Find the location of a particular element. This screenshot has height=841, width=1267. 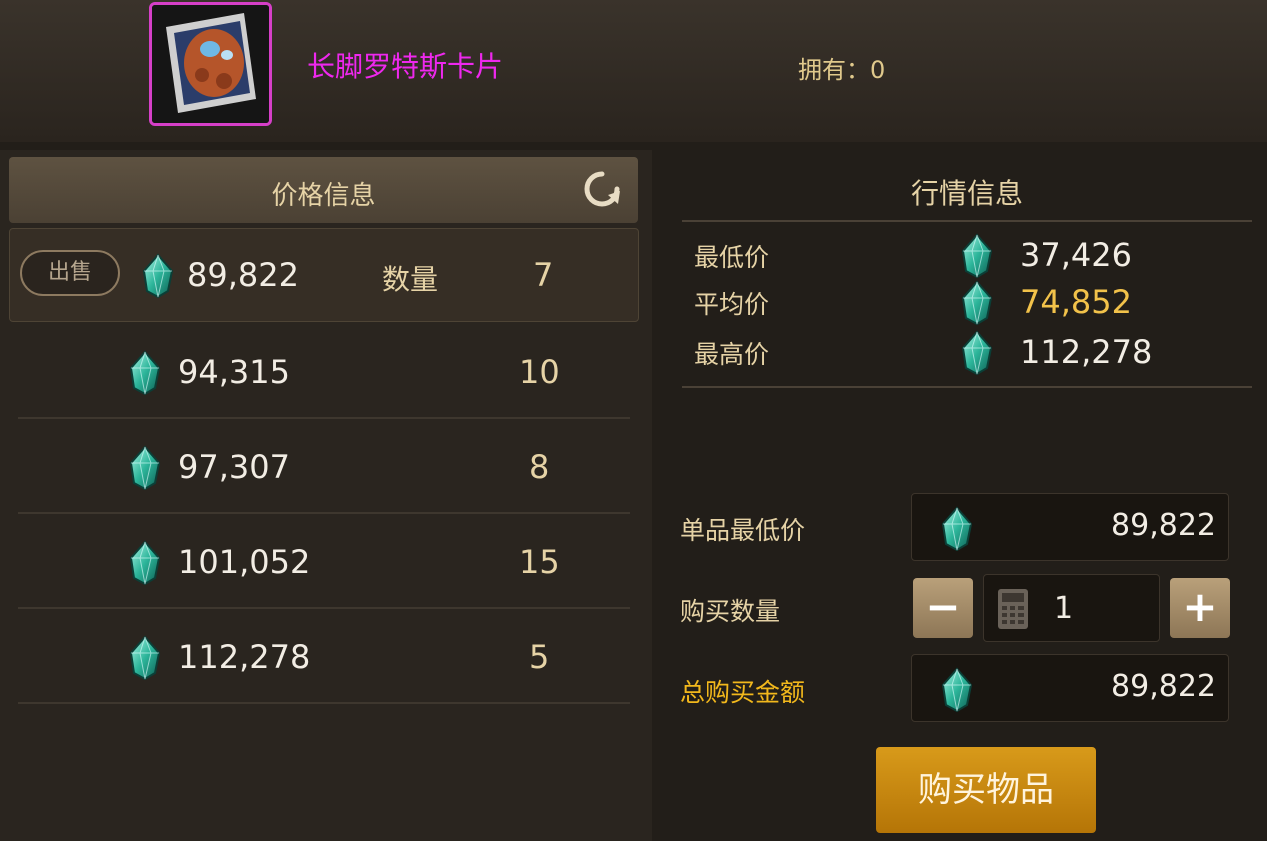

unit-min-price-value: 89,822 is located at coordinates (1163, 525).